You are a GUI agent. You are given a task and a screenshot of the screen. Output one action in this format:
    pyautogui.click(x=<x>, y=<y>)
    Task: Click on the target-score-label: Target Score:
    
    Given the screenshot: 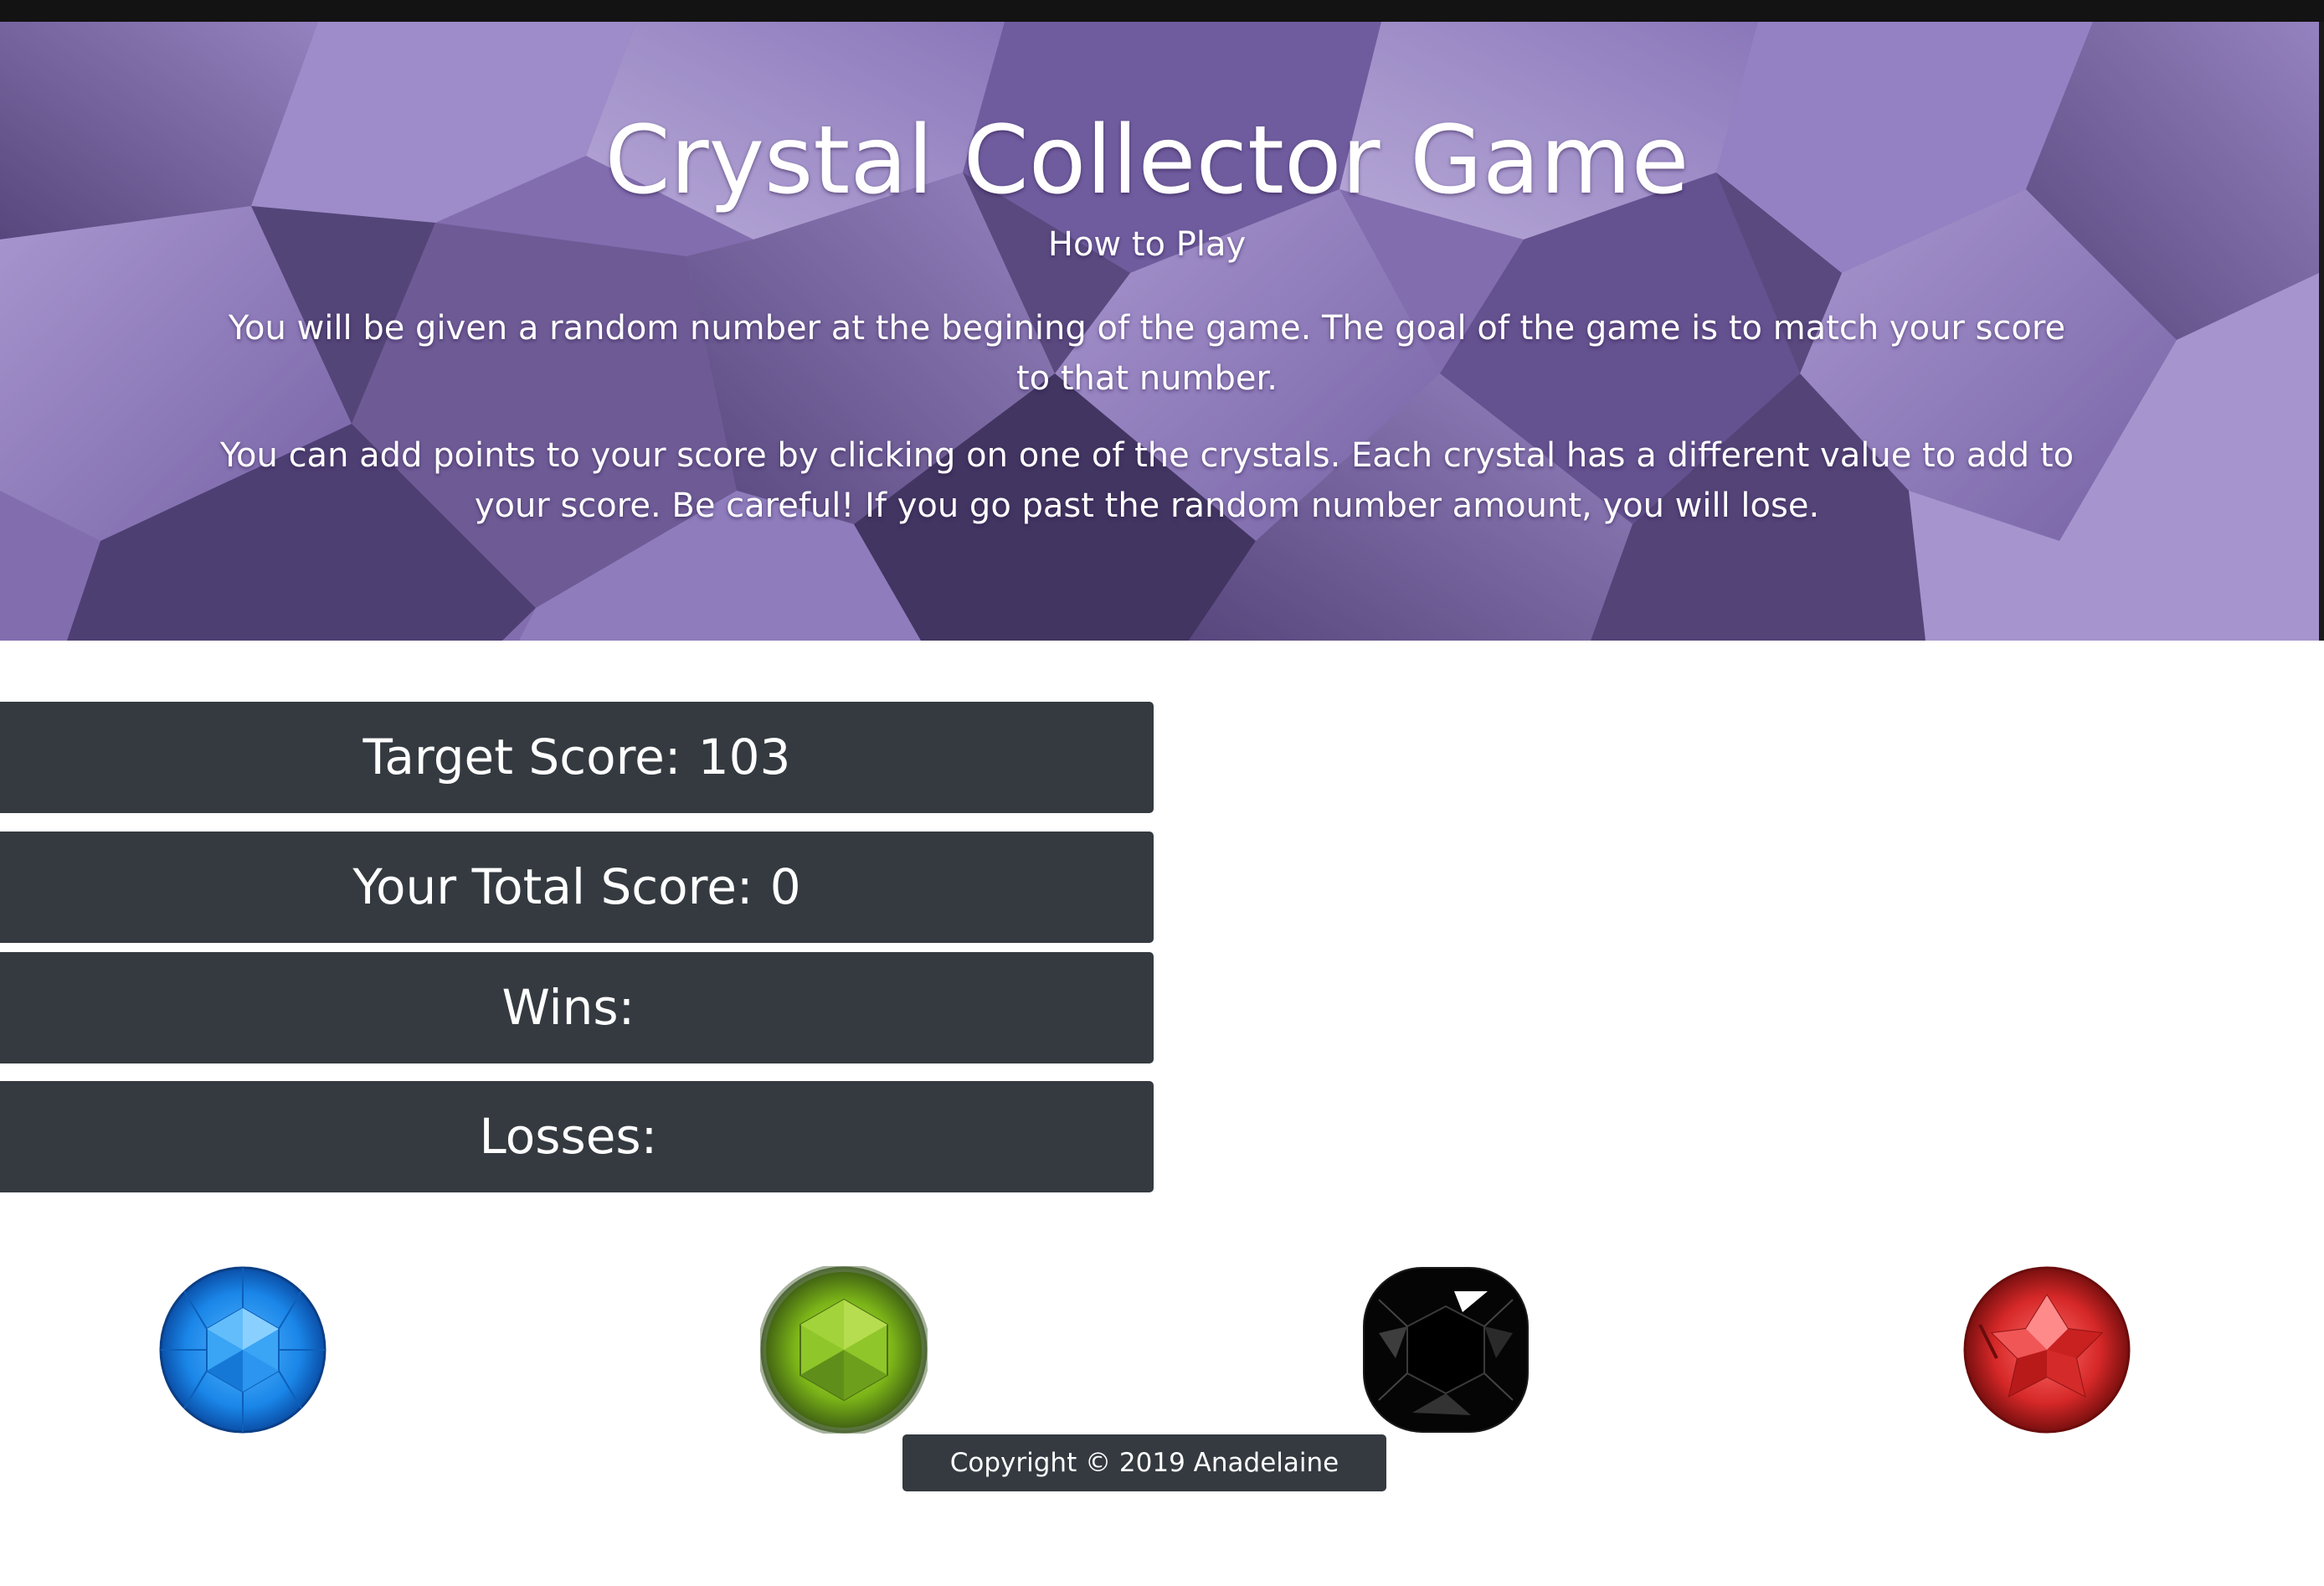 What is the action you would take?
    pyautogui.click(x=521, y=757)
    